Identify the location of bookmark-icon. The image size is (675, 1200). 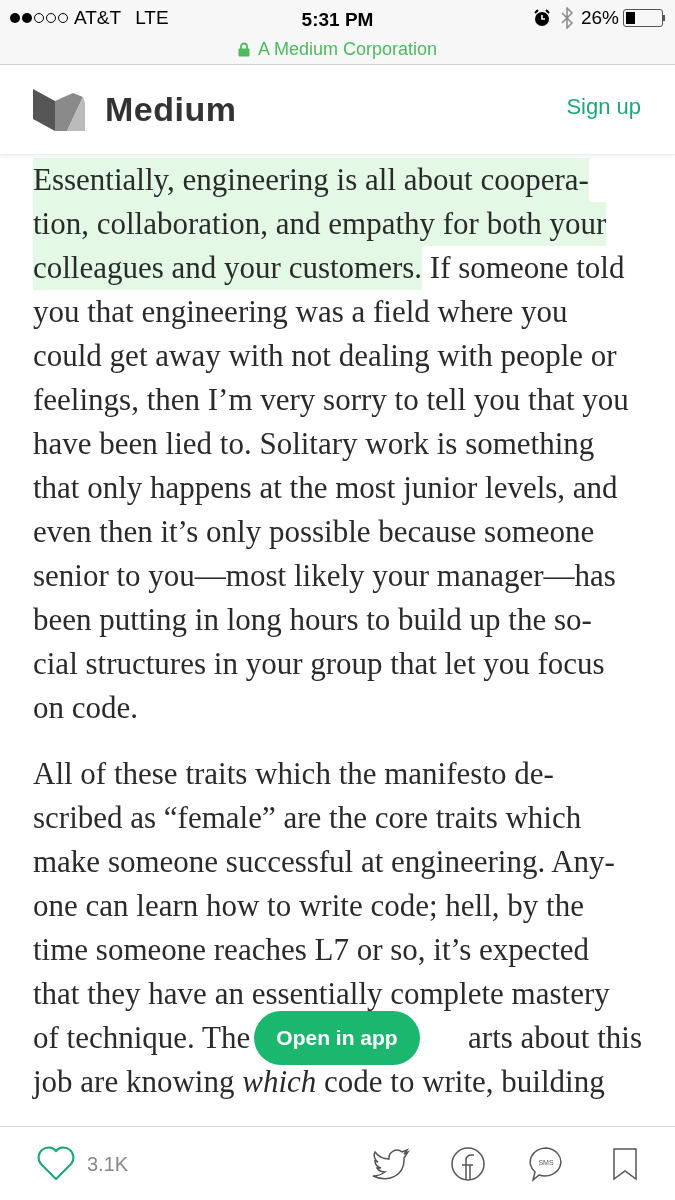
(625, 1163).